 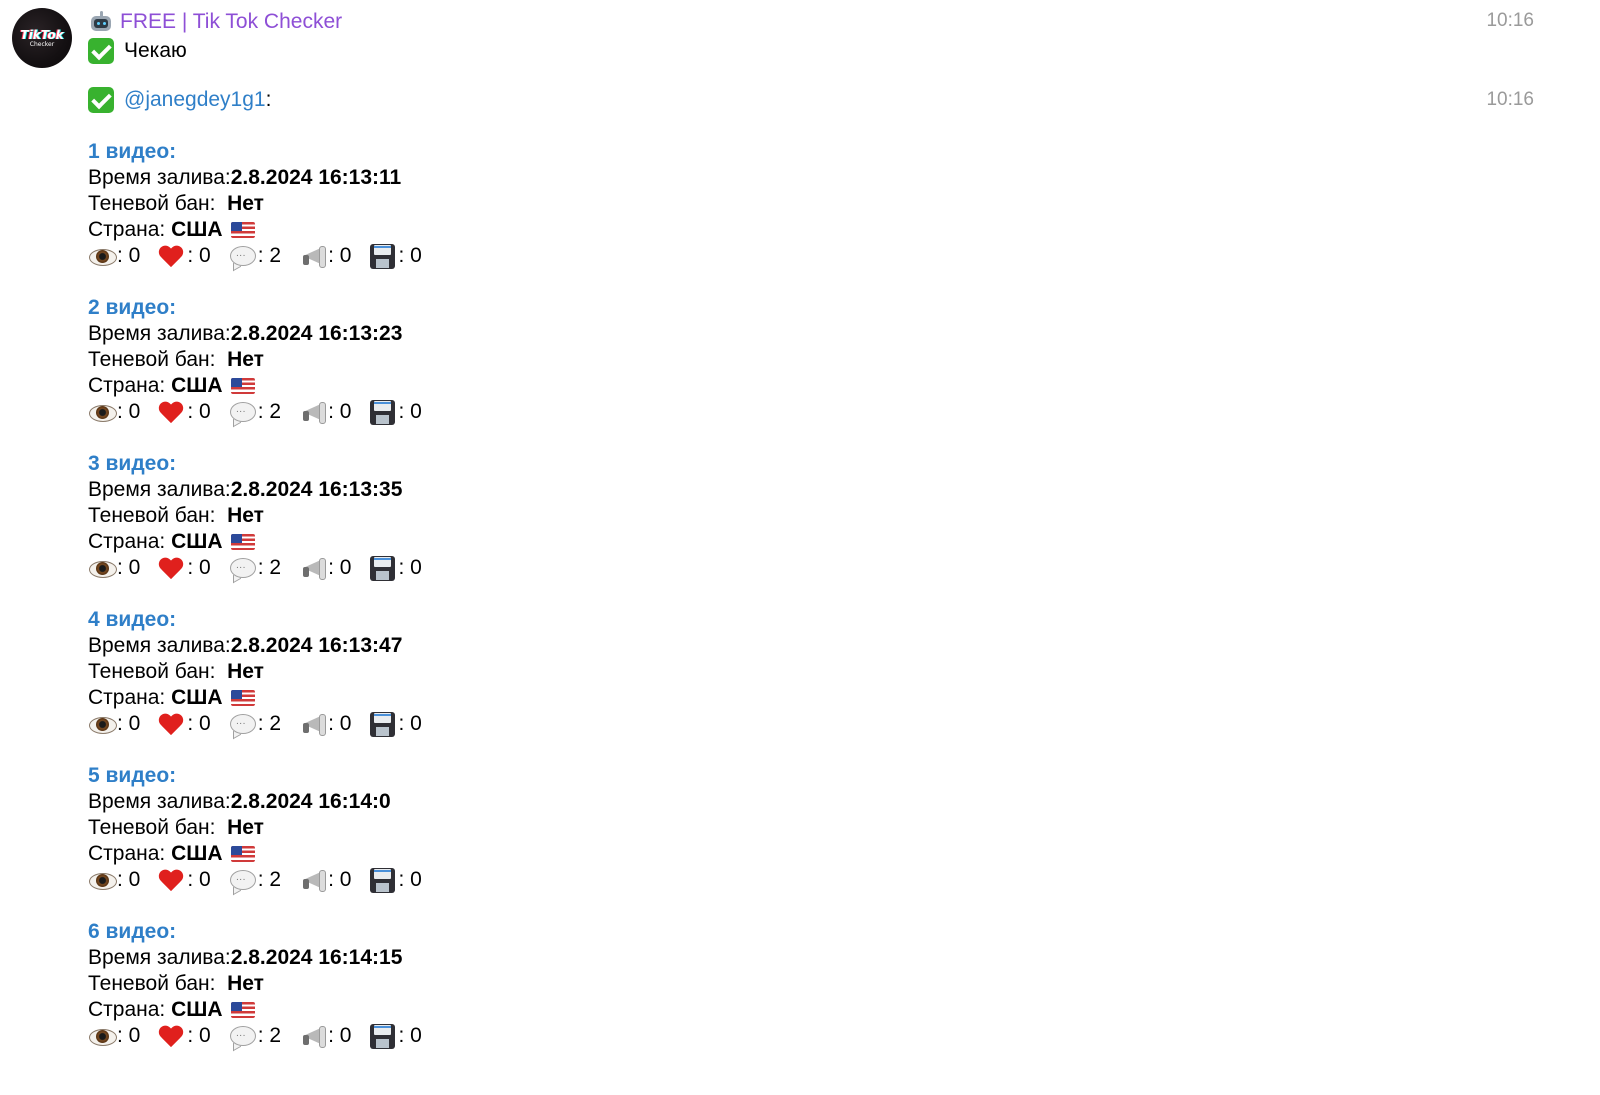 What do you see at coordinates (310, 801) in the screenshot?
I see `upload-time-value: 2.8.2024 16:14:0` at bounding box center [310, 801].